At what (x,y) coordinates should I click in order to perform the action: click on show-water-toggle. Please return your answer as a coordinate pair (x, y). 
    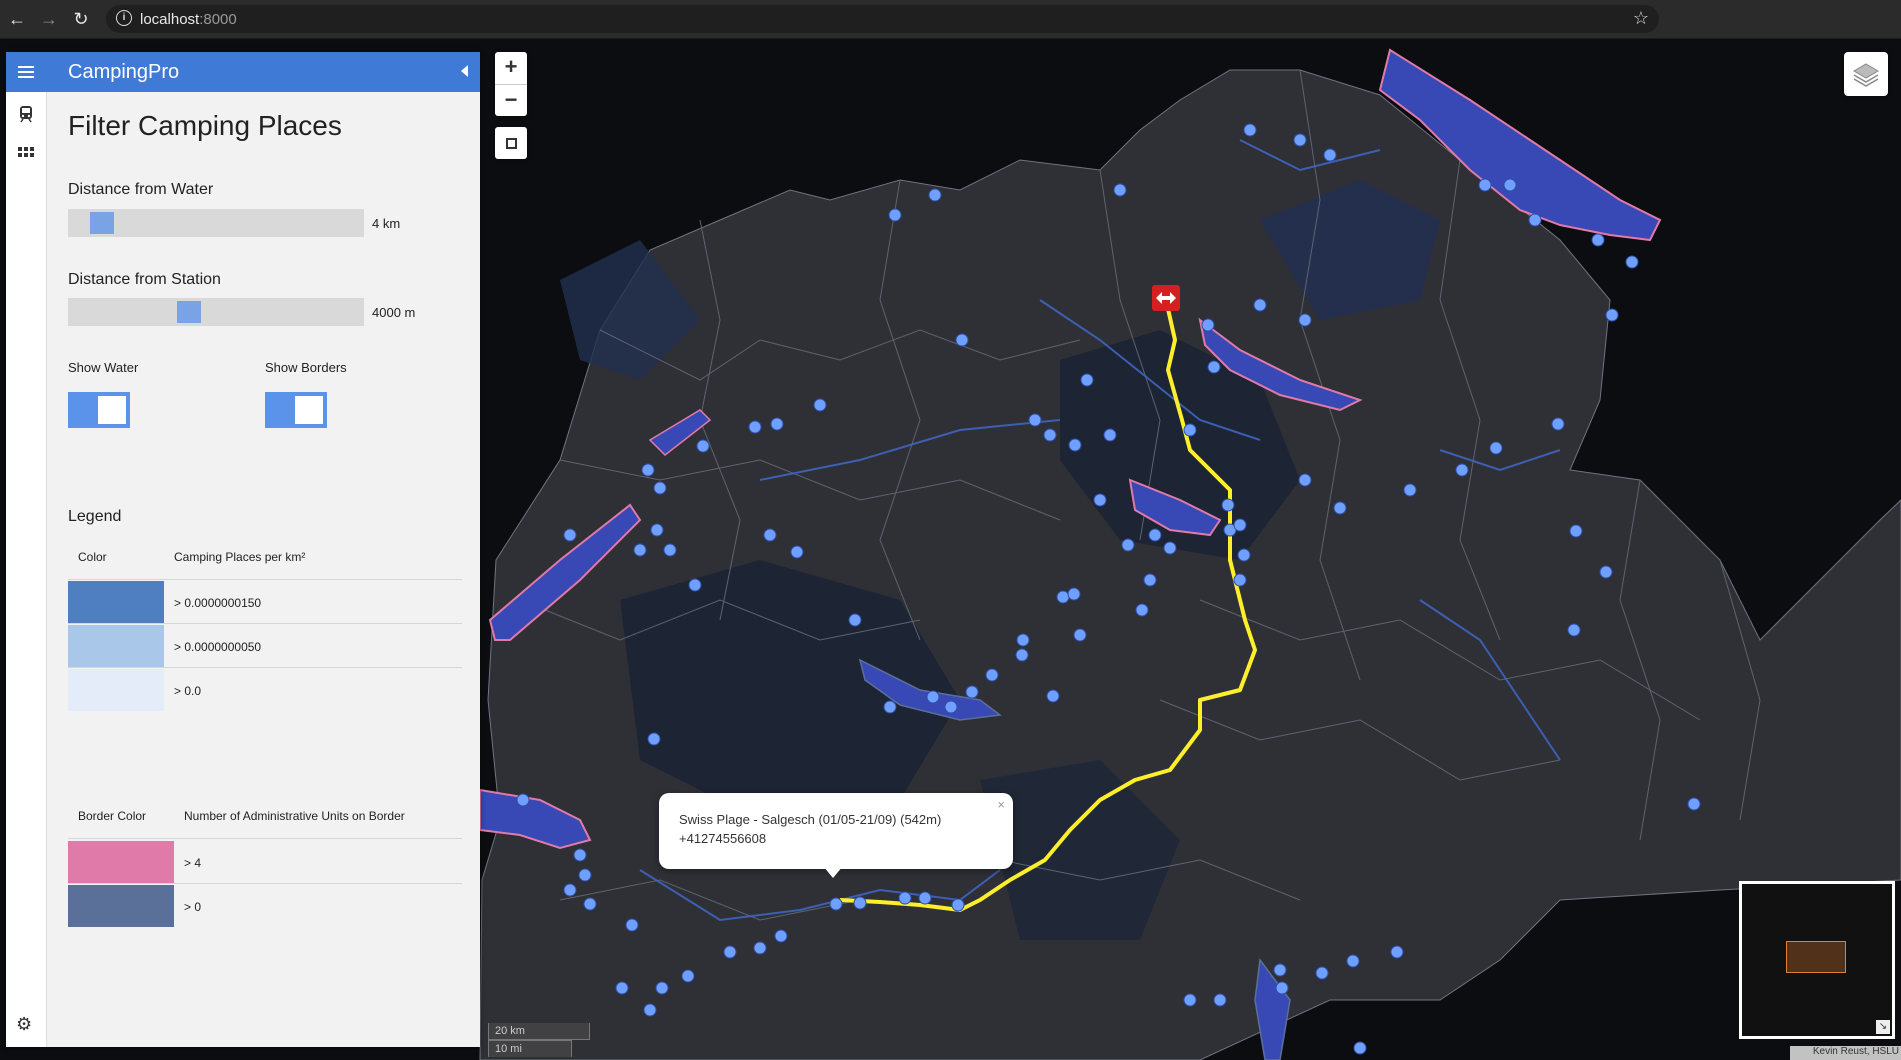
    Looking at the image, I should click on (99, 410).